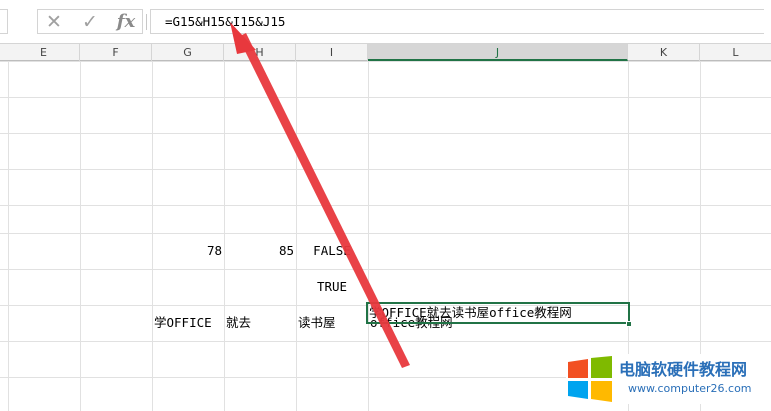  I want to click on formula-bar-separator, so click(146, 22).